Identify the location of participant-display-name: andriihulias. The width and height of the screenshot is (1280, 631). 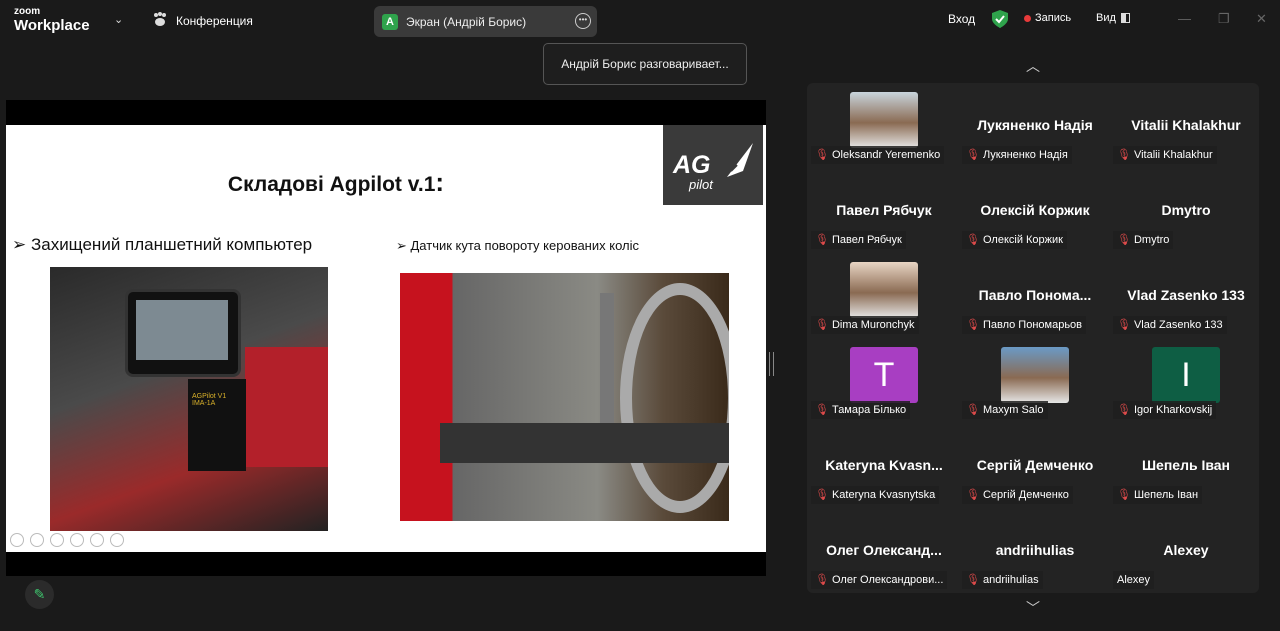
(1035, 550).